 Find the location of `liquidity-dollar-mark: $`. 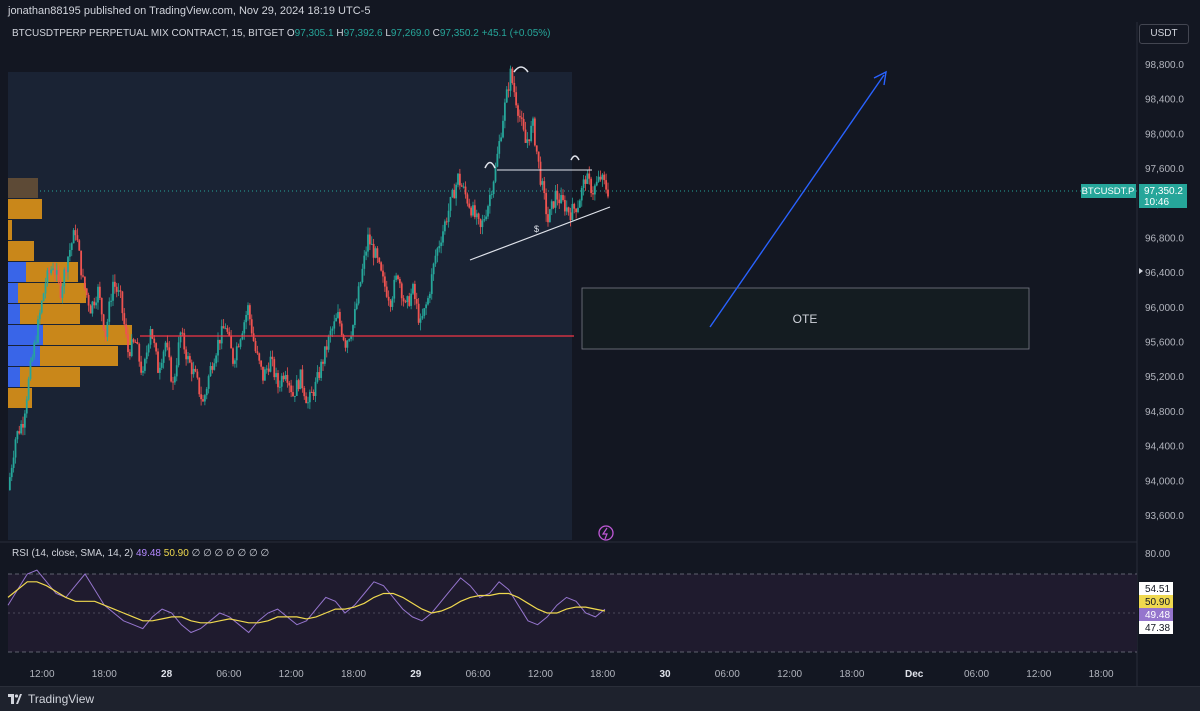

liquidity-dollar-mark: $ is located at coordinates (536, 229).